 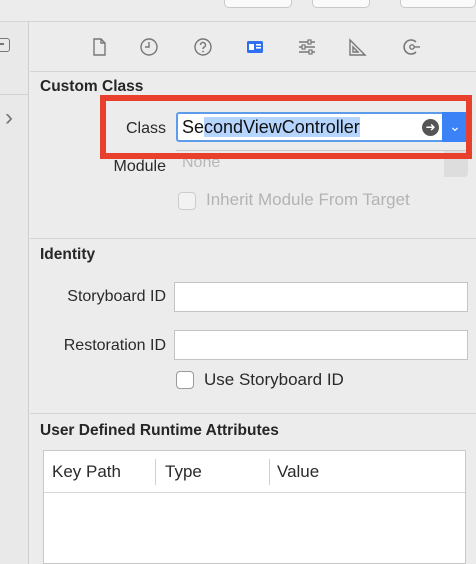 What do you see at coordinates (183, 472) in the screenshot?
I see `column-type: Type` at bounding box center [183, 472].